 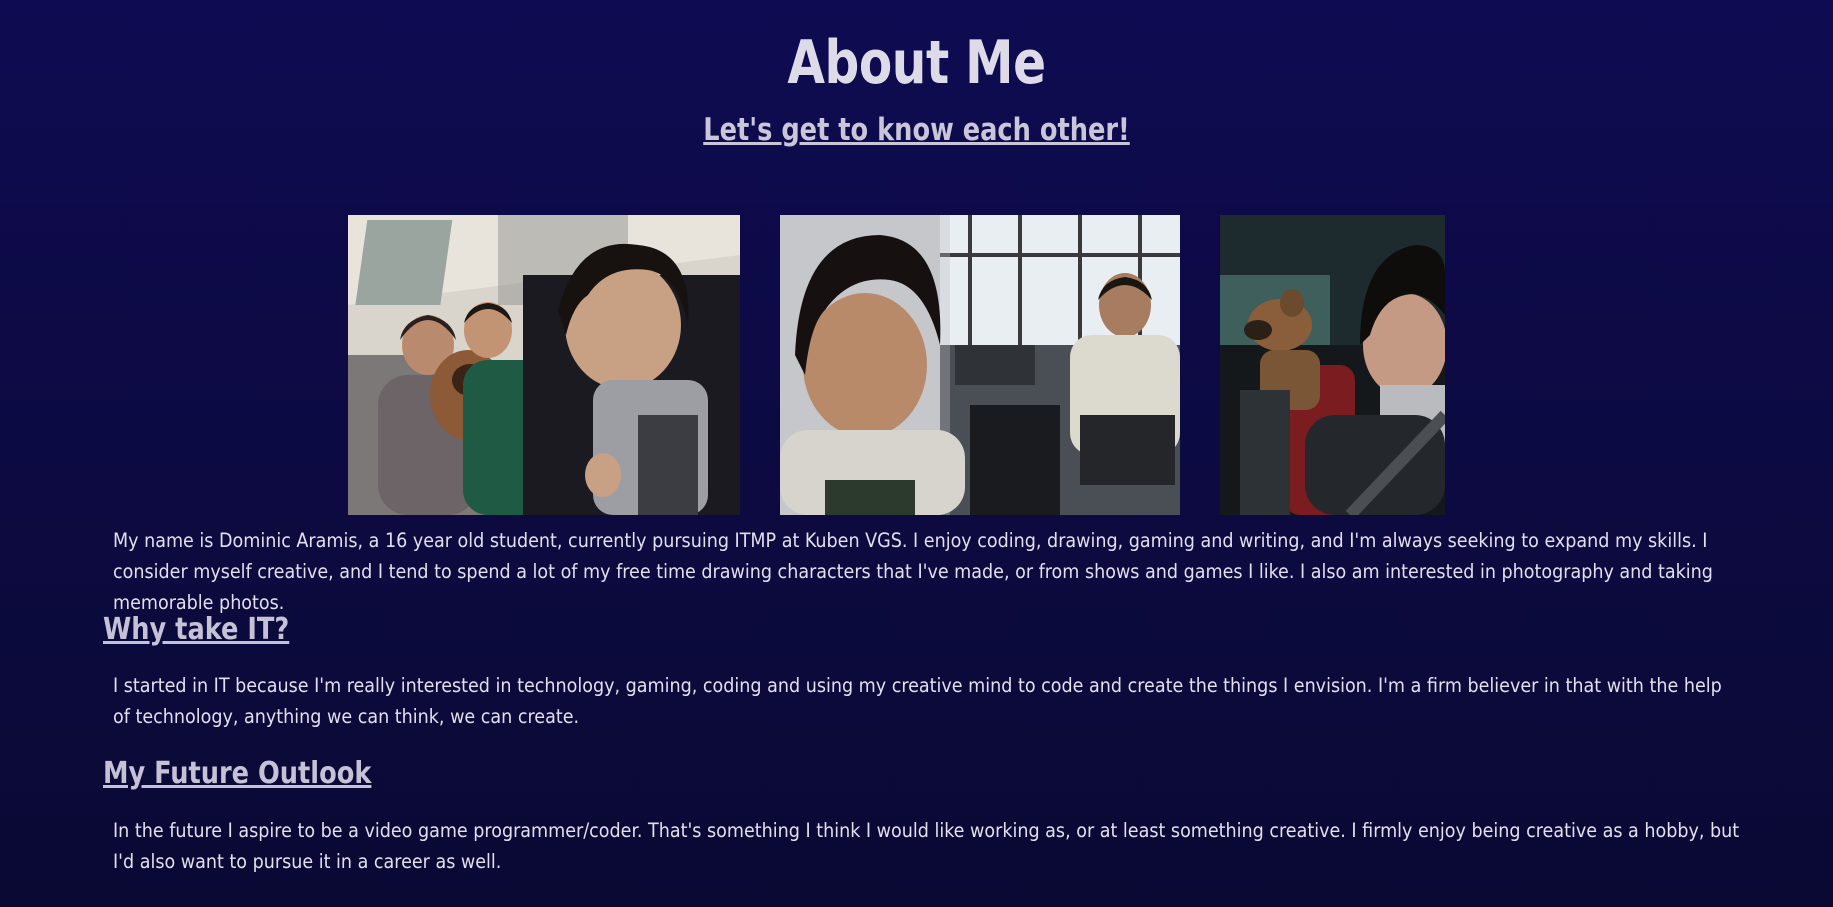 I want to click on photo-classroom-selfie, so click(x=980, y=365).